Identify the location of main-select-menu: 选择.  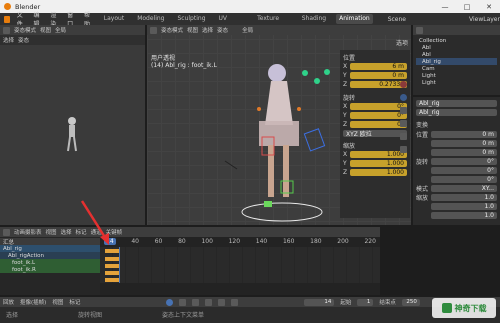
(207, 30).